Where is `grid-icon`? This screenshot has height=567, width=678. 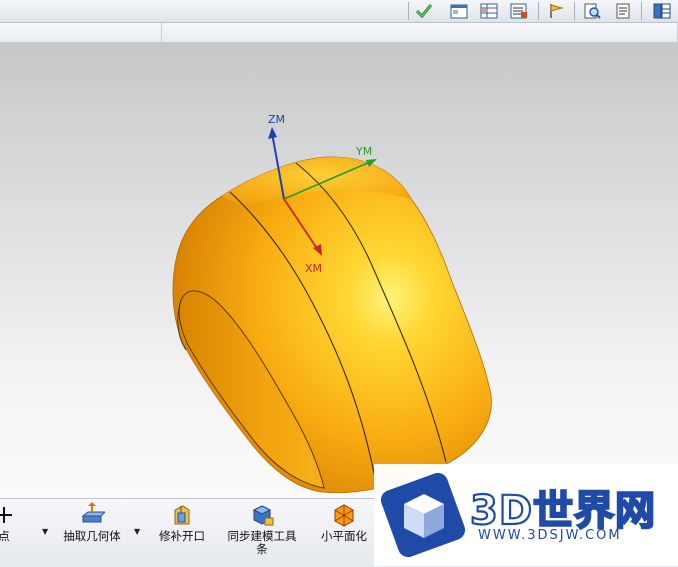 grid-icon is located at coordinates (662, 10).